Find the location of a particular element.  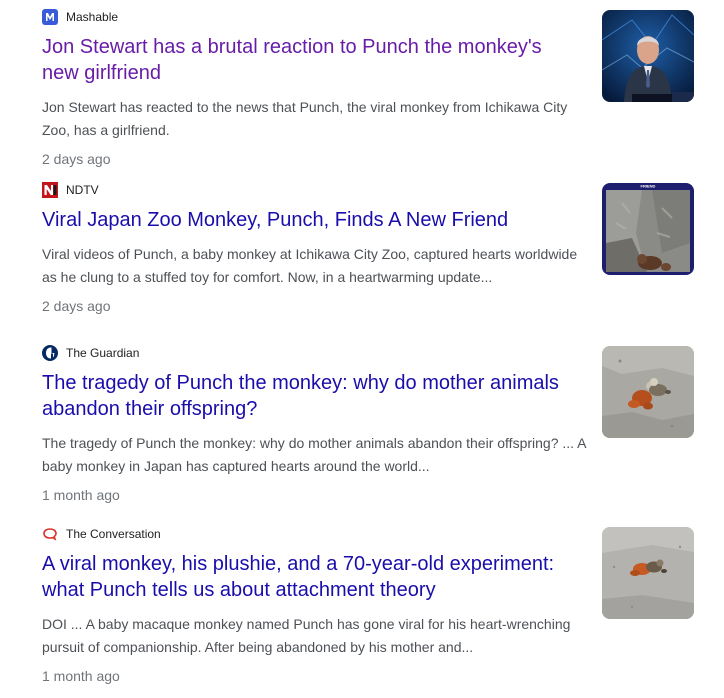

thumbnail-caption: FRIEND is located at coordinates (648, 186).